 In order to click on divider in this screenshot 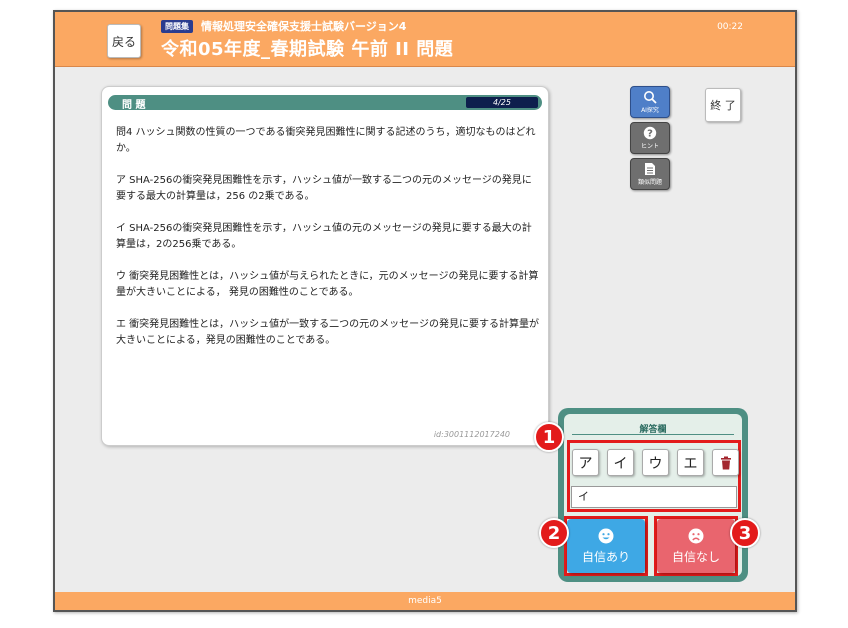, I will do `click(653, 434)`.